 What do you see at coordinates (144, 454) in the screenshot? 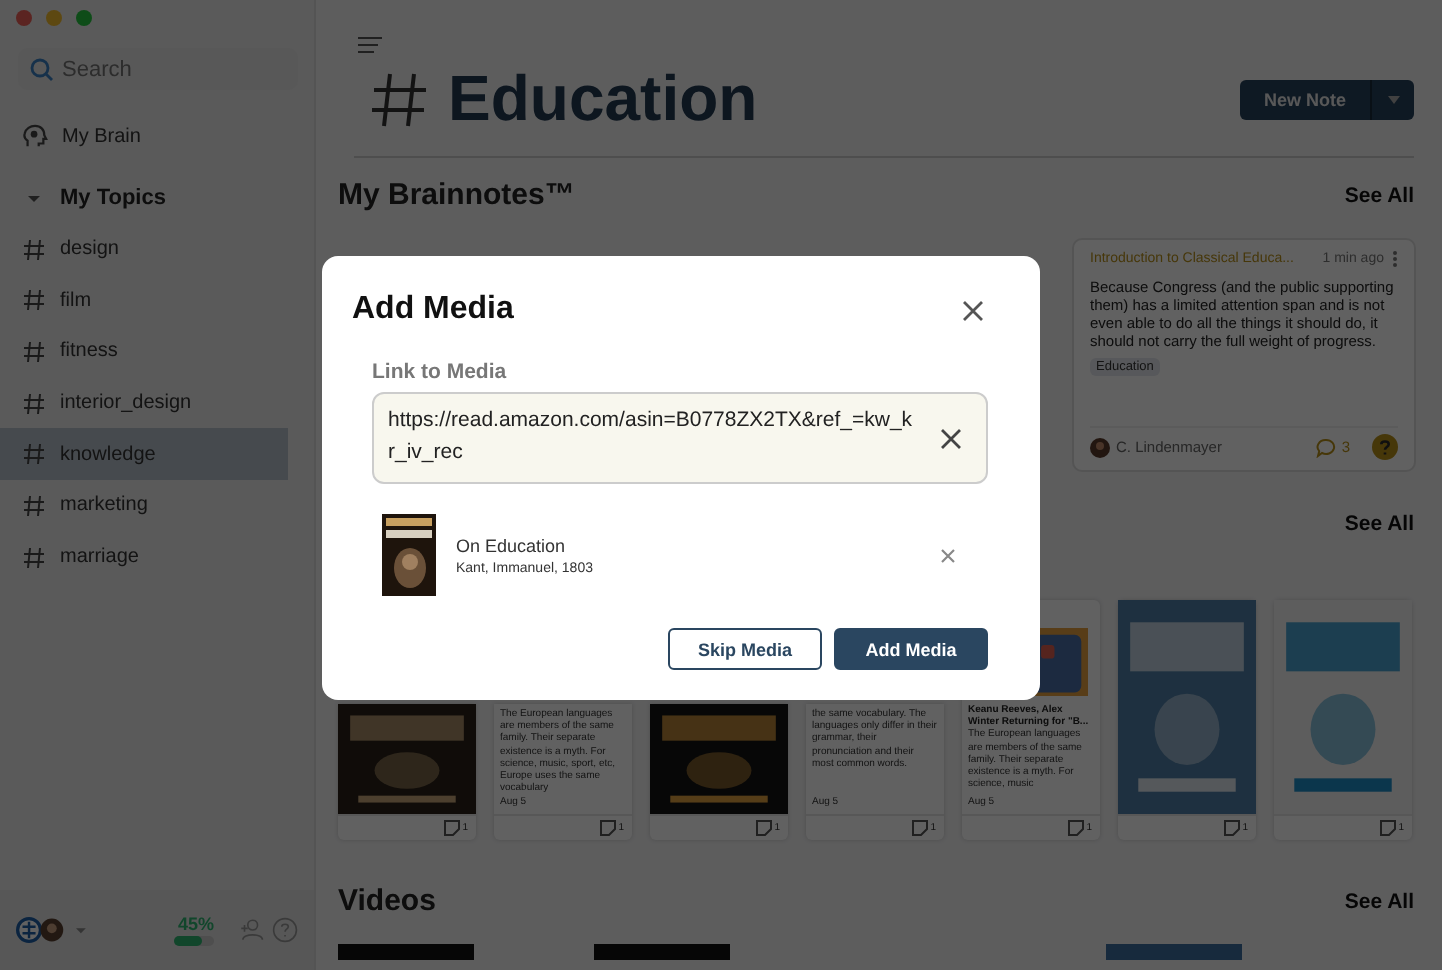
I see `topic-item: knowledge` at bounding box center [144, 454].